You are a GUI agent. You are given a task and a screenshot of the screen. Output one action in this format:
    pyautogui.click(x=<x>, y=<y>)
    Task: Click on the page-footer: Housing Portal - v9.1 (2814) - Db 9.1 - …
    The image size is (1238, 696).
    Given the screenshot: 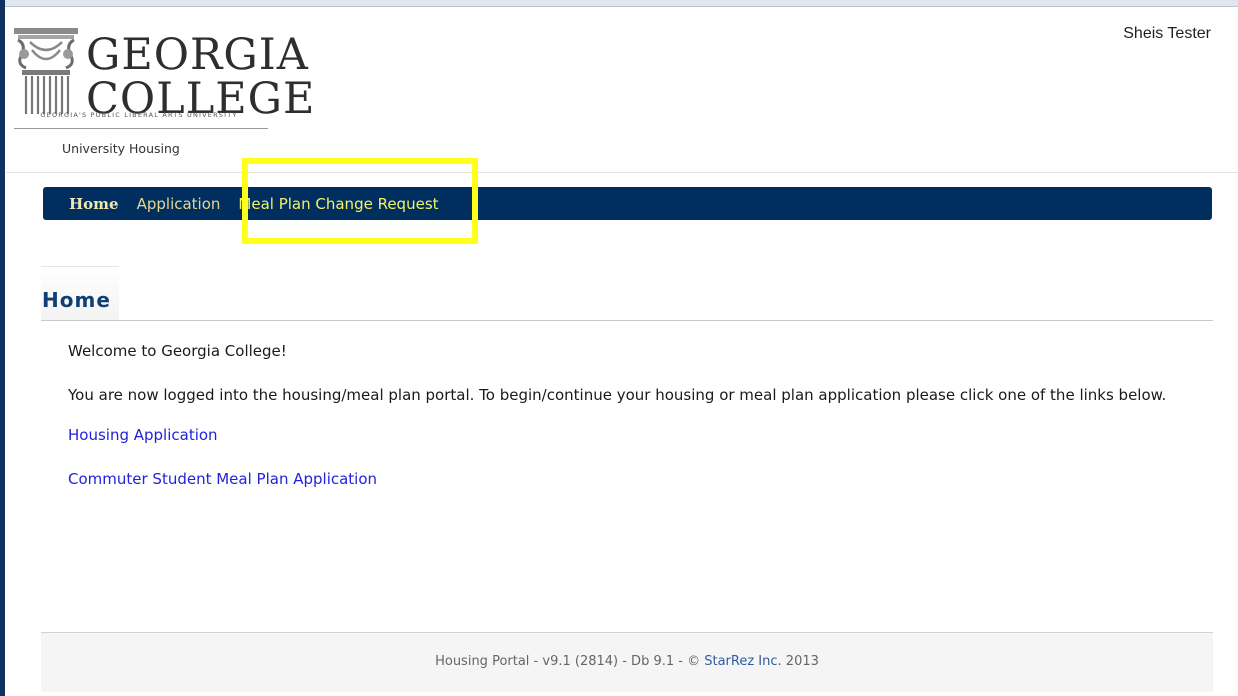 What is the action you would take?
    pyautogui.click(x=627, y=662)
    